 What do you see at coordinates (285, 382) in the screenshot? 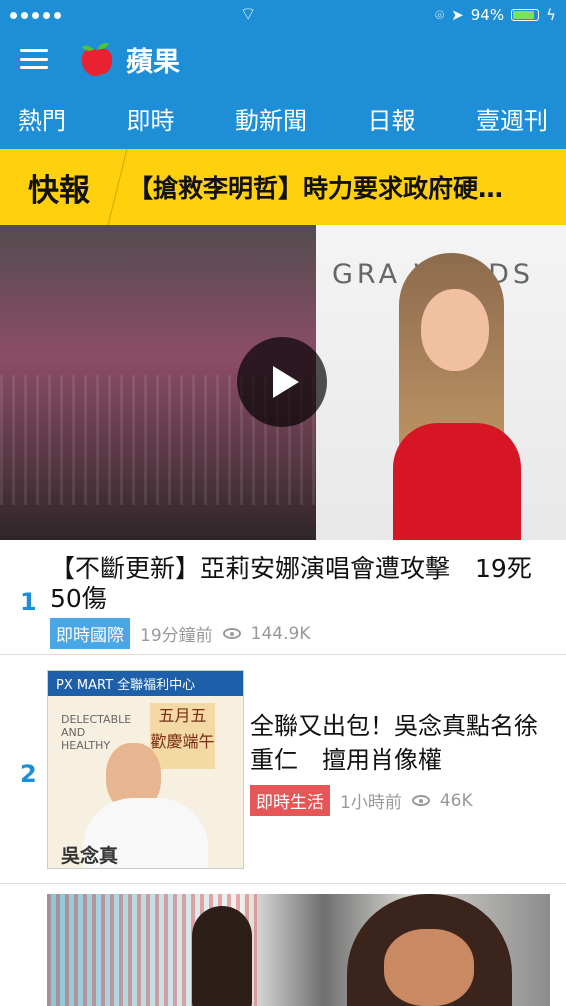
I see `play-icon` at bounding box center [285, 382].